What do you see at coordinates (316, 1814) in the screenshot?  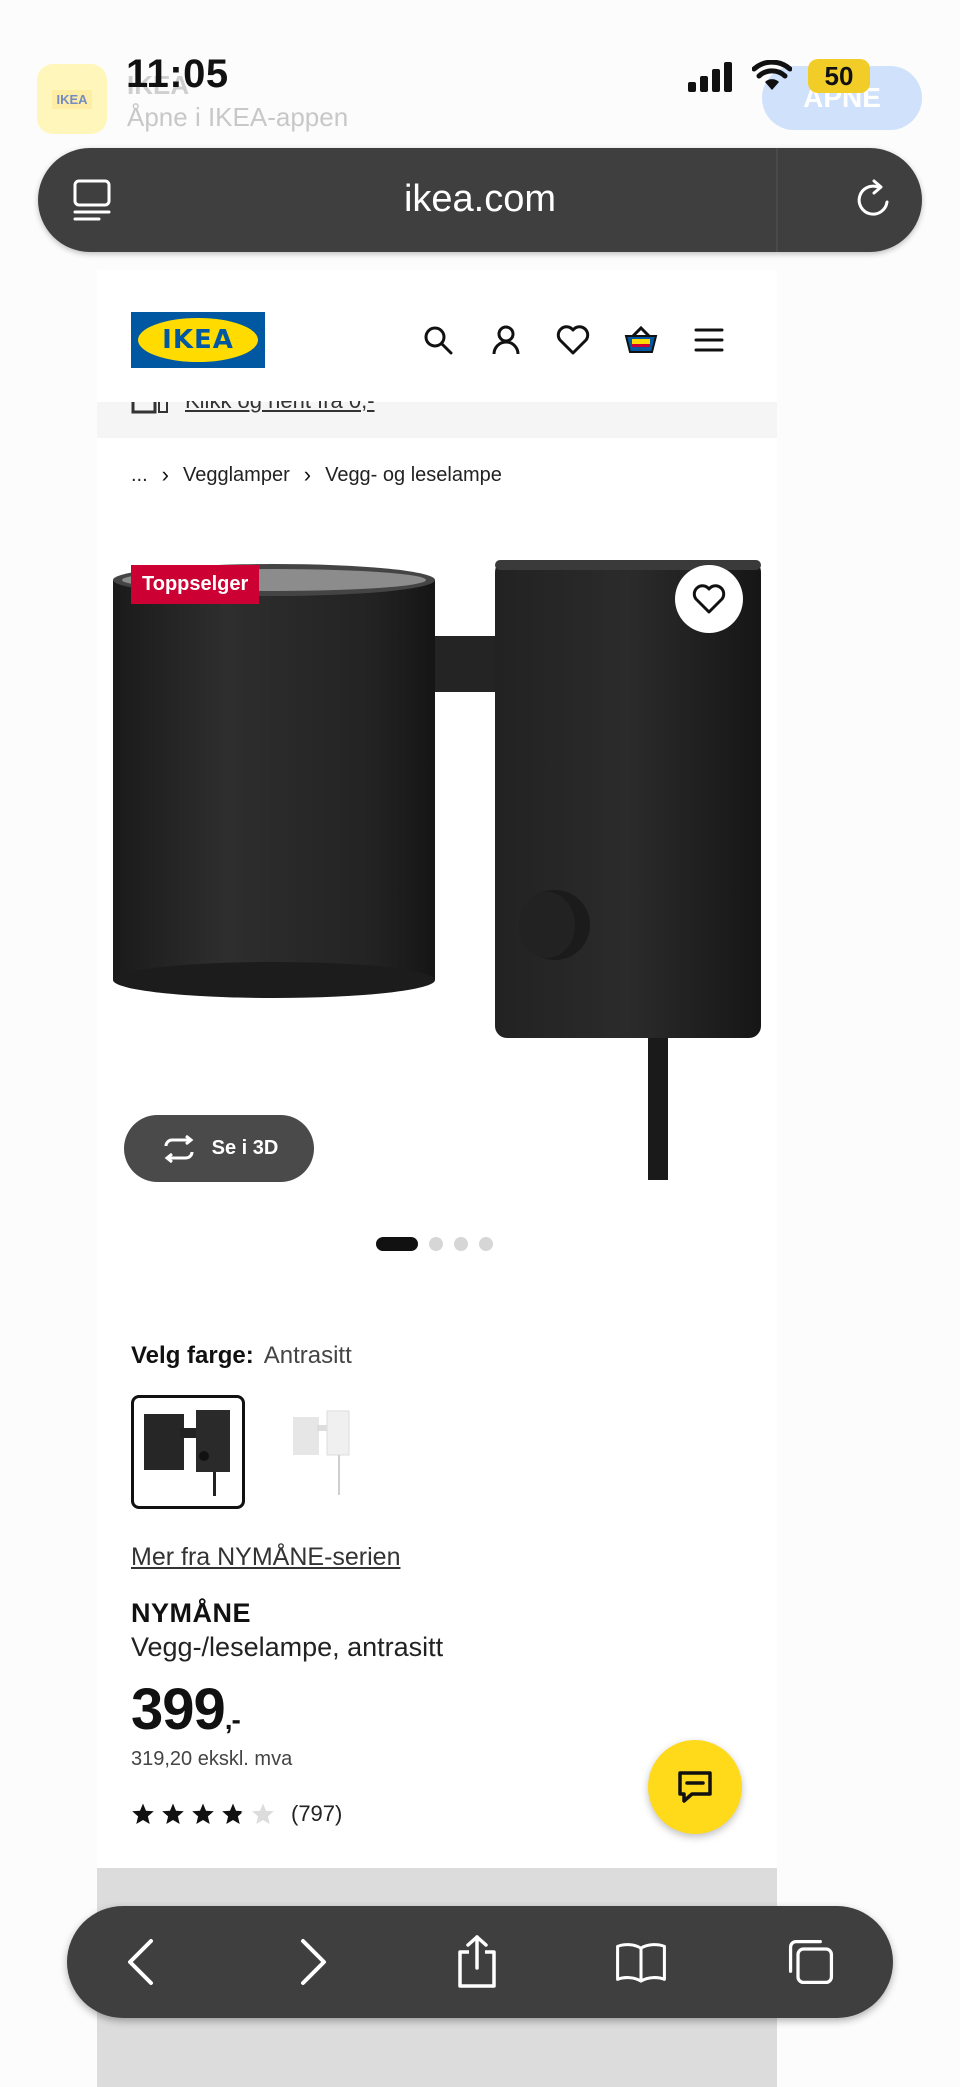 I see `review-count: (797)` at bounding box center [316, 1814].